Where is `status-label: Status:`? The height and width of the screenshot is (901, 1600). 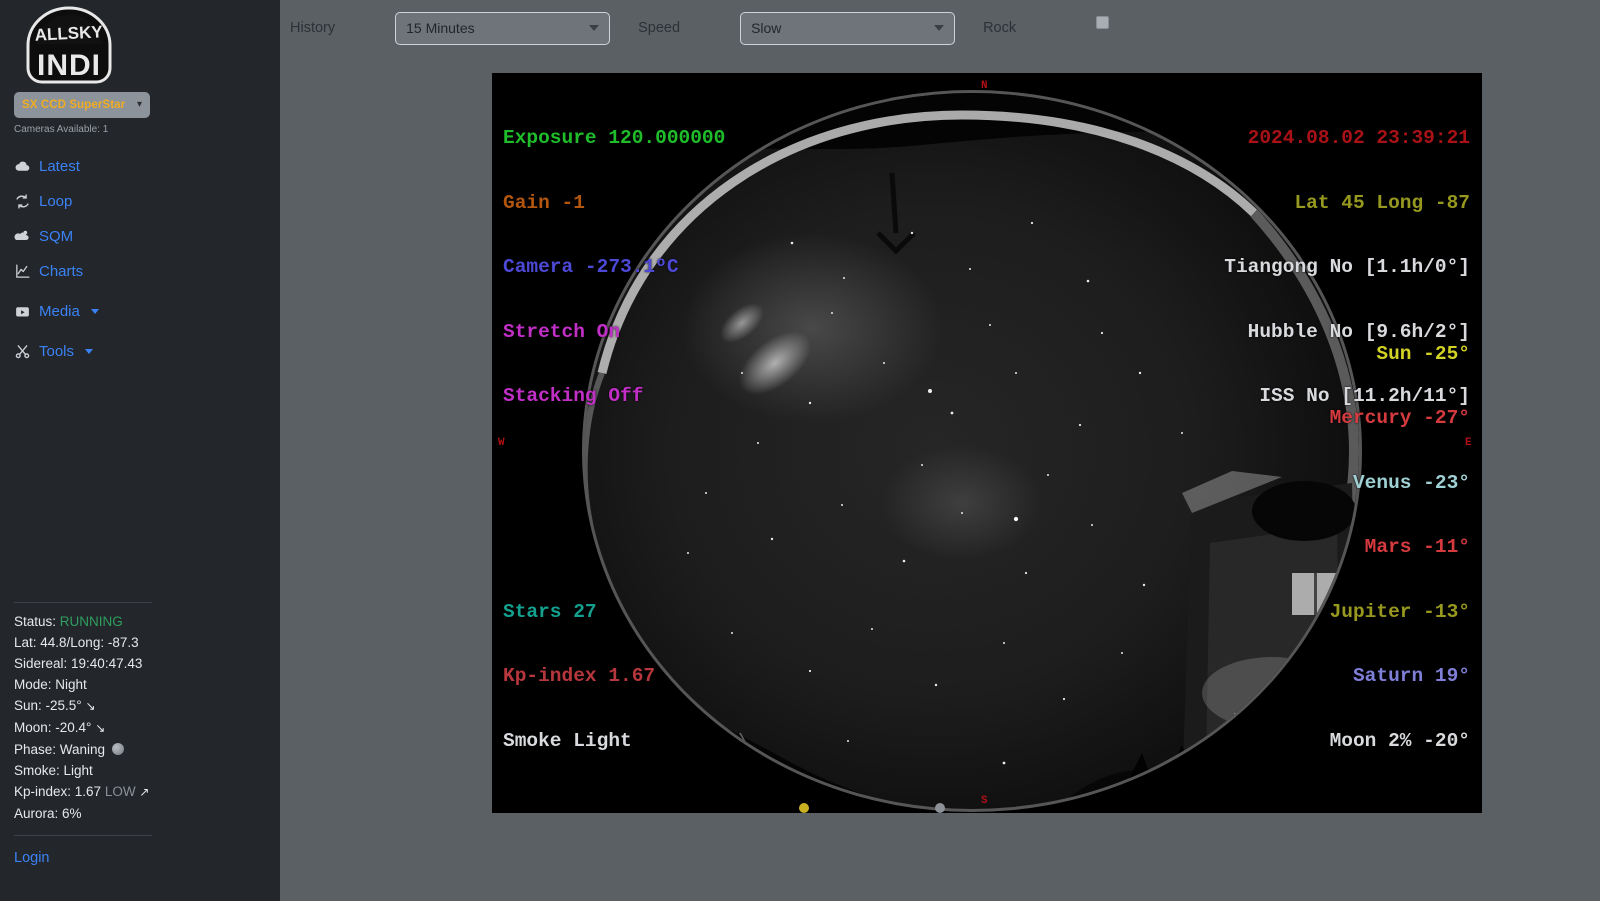 status-label: Status: is located at coordinates (35, 621).